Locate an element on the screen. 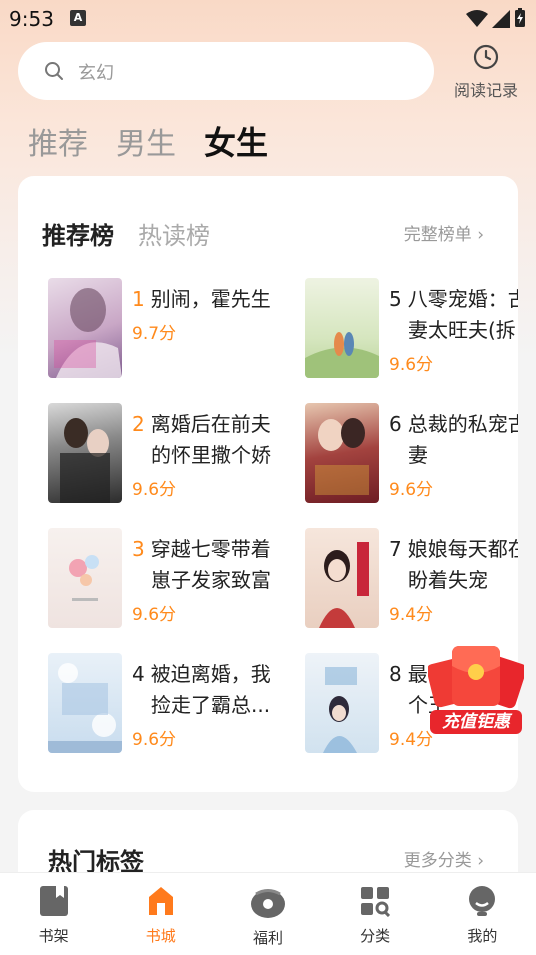 This screenshot has height=955, width=536. nav-label: 书城 is located at coordinates (160, 936).